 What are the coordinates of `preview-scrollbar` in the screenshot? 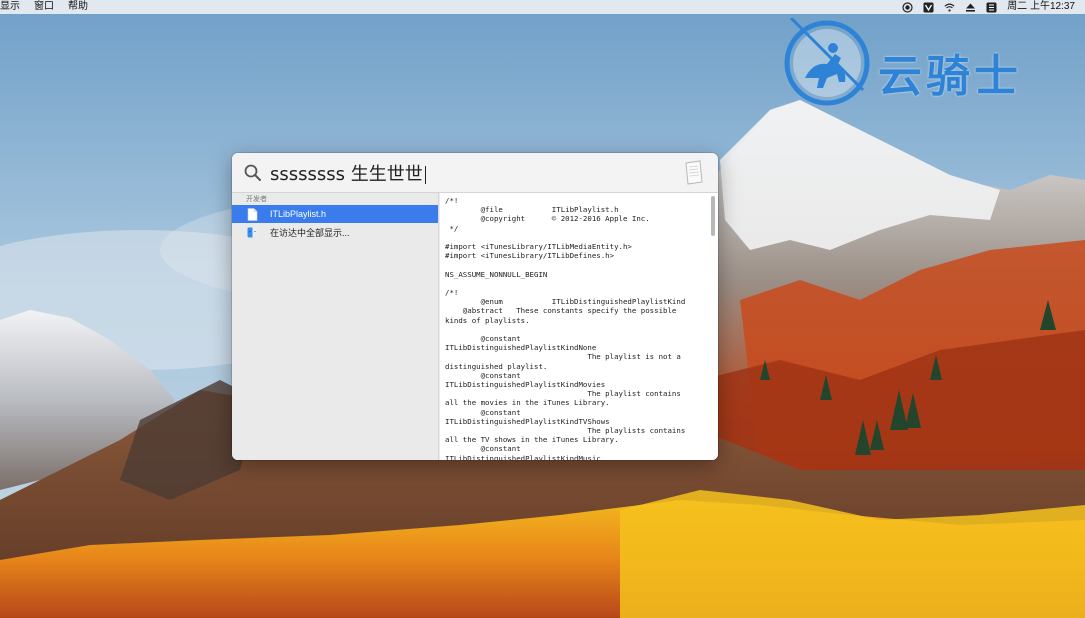 It's located at (713, 216).